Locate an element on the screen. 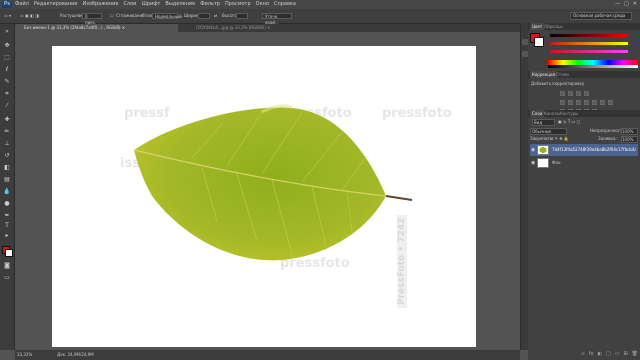  close-button: ✕ is located at coordinates (635, 4).